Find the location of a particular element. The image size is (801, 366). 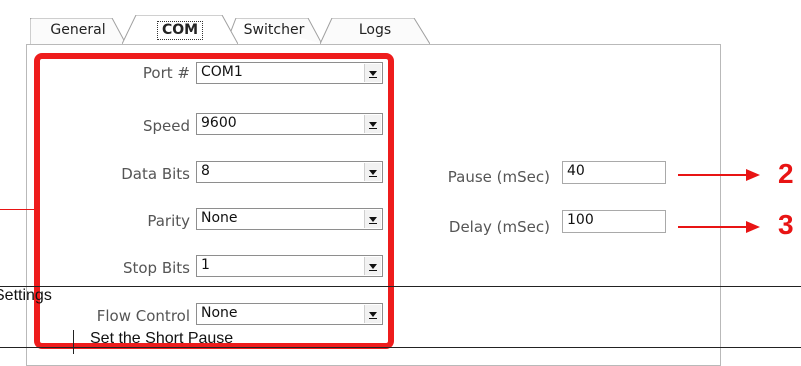

flow-control-select: None is located at coordinates (289, 314).